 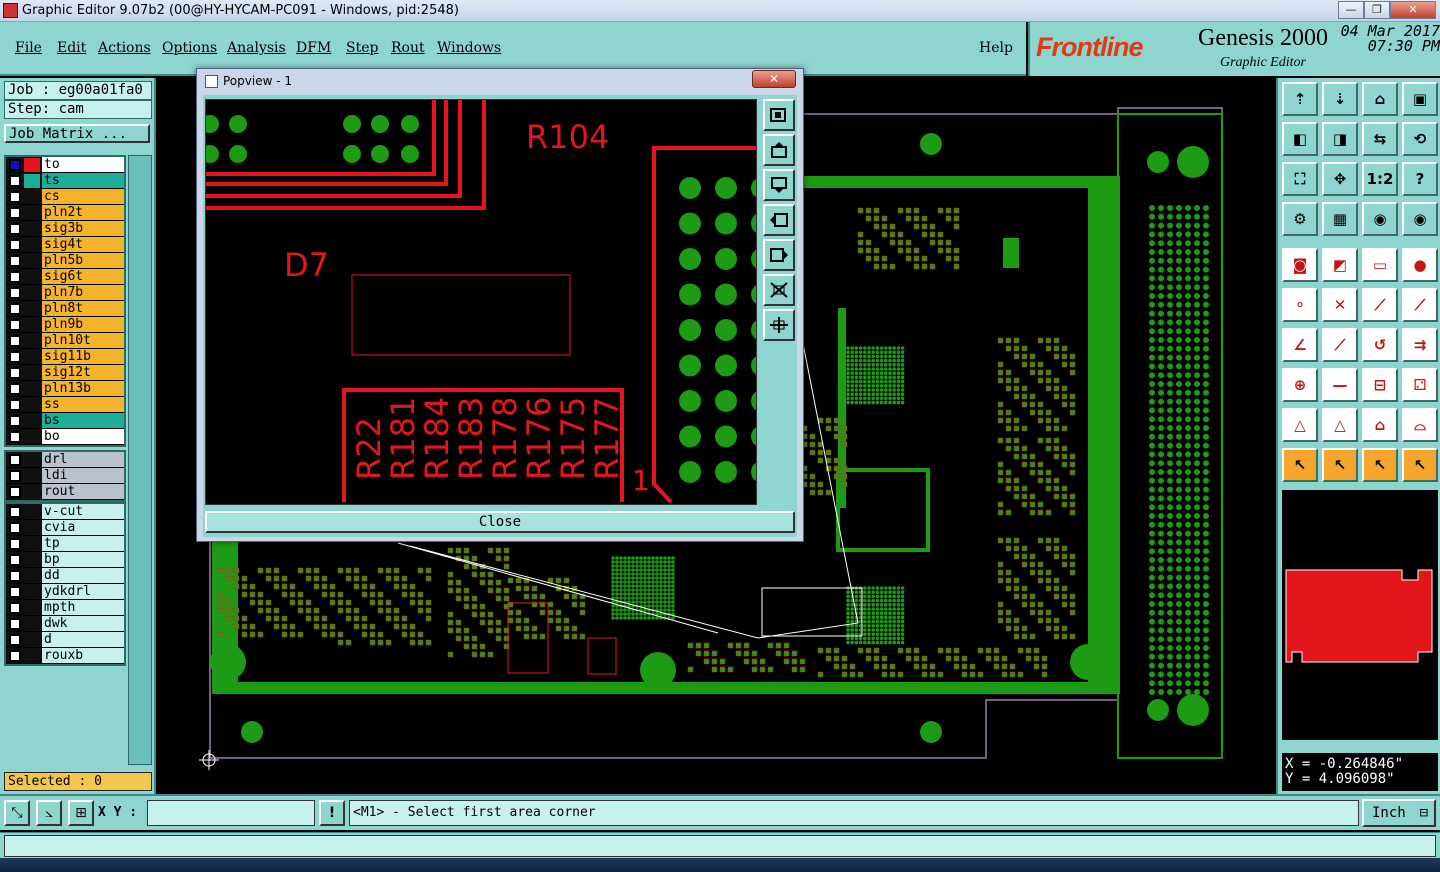 I want to click on help-query-icon: ?, so click(x=1420, y=179).